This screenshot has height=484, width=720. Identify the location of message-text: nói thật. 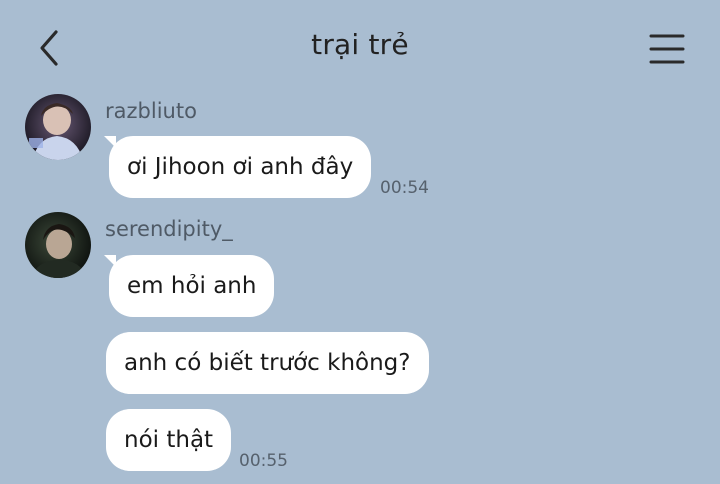
(169, 440).